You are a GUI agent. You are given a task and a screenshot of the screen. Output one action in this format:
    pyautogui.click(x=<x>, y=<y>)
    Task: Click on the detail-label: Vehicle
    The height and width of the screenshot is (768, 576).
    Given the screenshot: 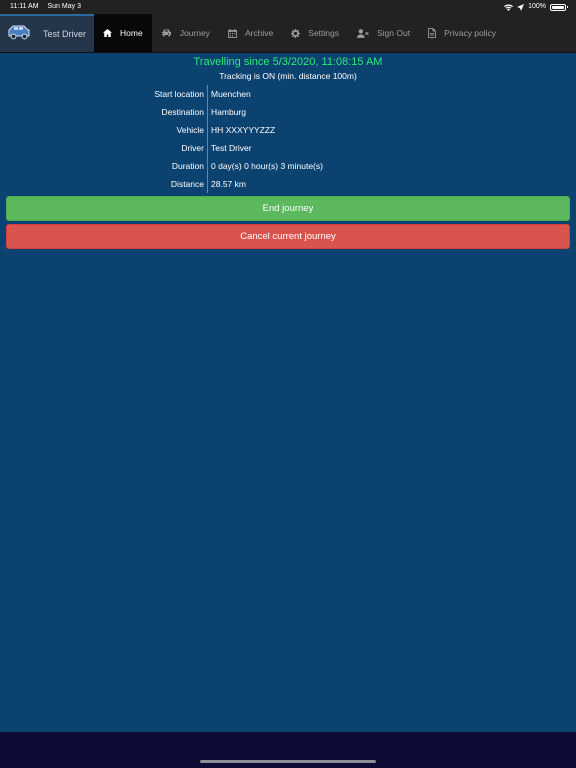 What is the action you would take?
    pyautogui.click(x=190, y=130)
    